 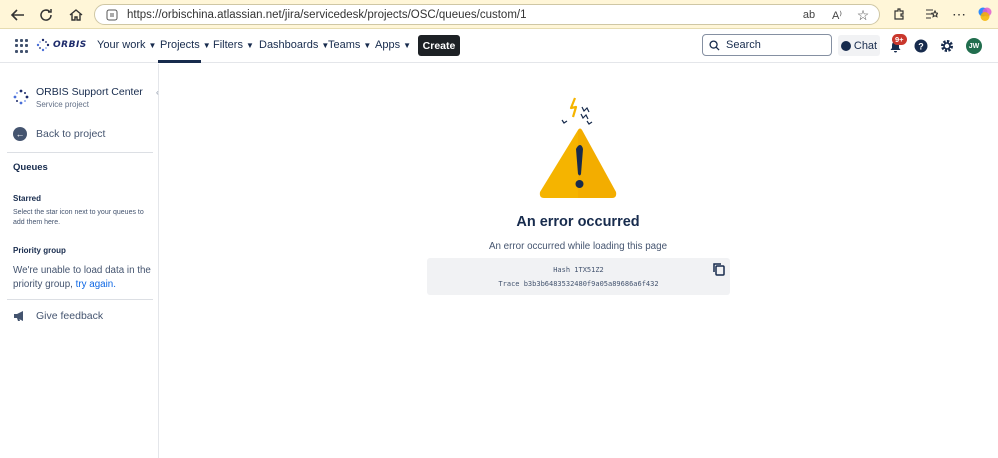 I want to click on nav-dashboards: Dashboards ▼, so click(x=294, y=45).